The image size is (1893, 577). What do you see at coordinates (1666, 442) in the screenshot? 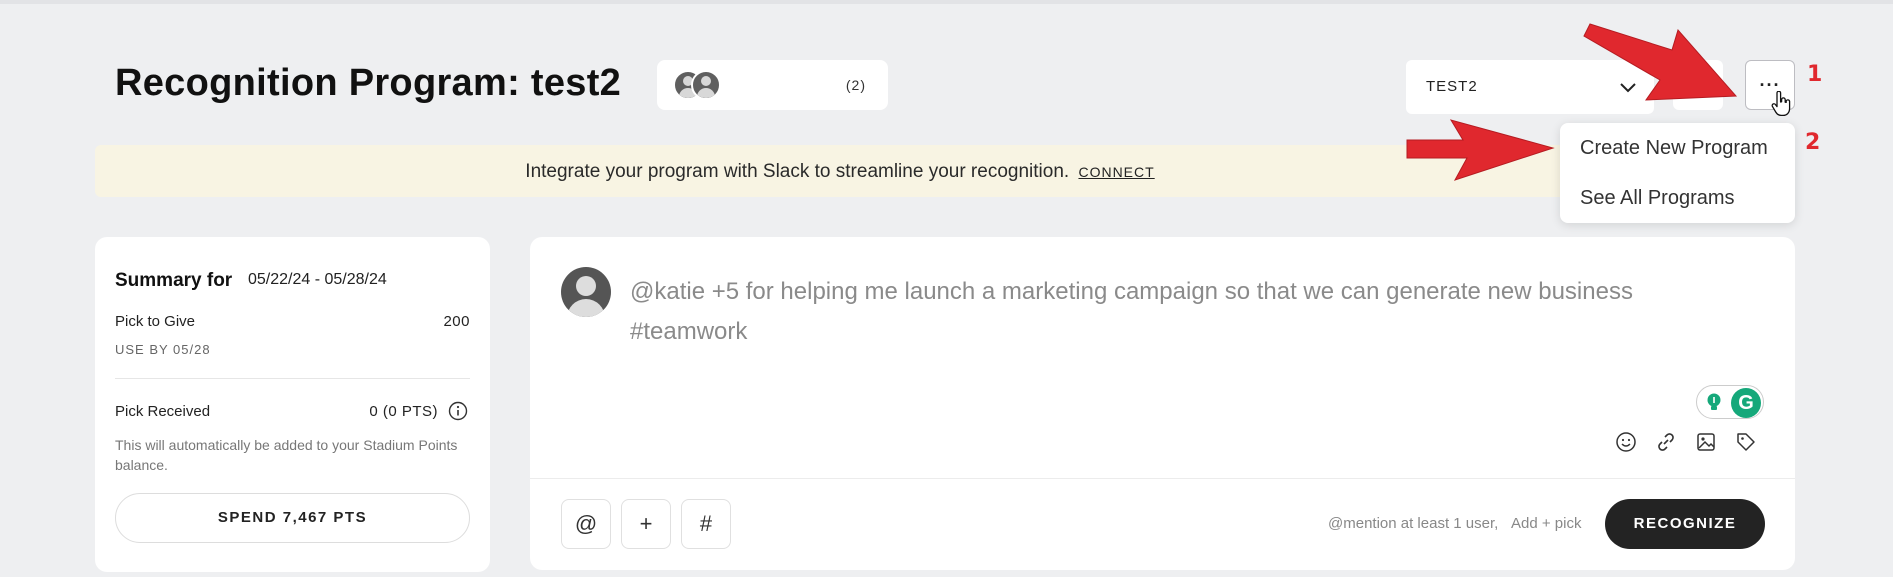
I see `link-icon` at bounding box center [1666, 442].